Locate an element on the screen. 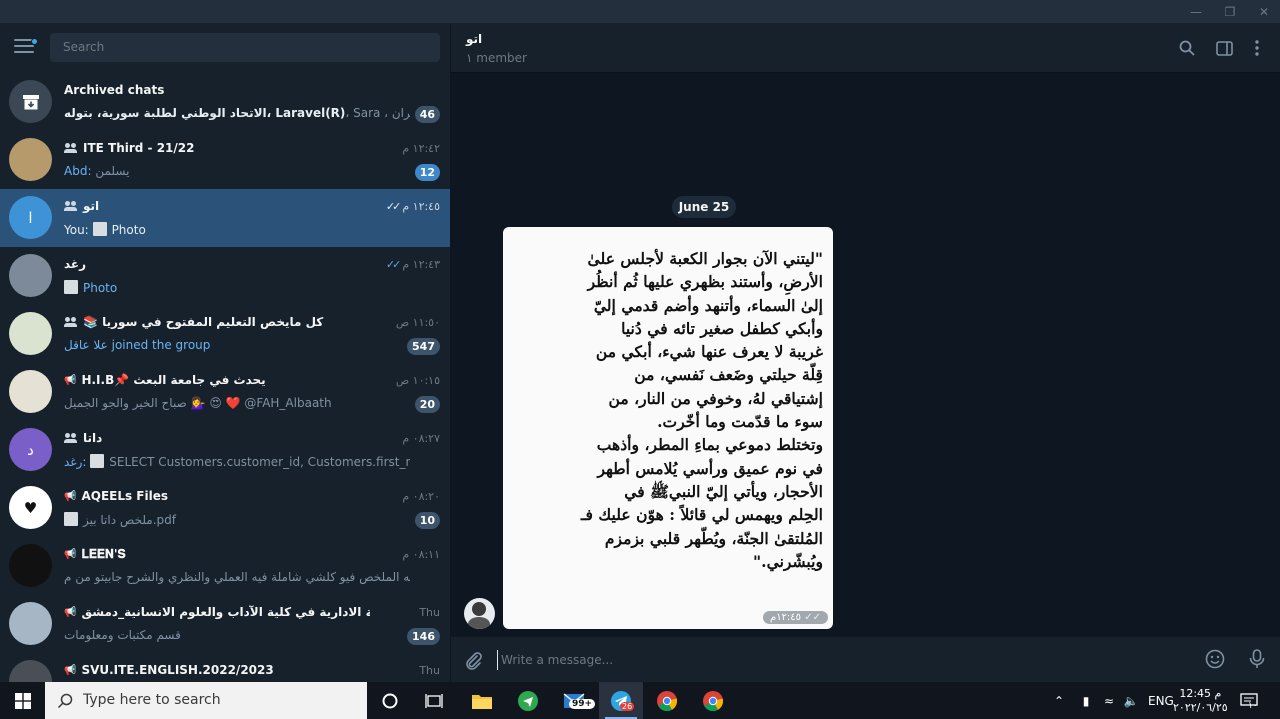  sidebar-toggle-icon is located at coordinates (1224, 48).